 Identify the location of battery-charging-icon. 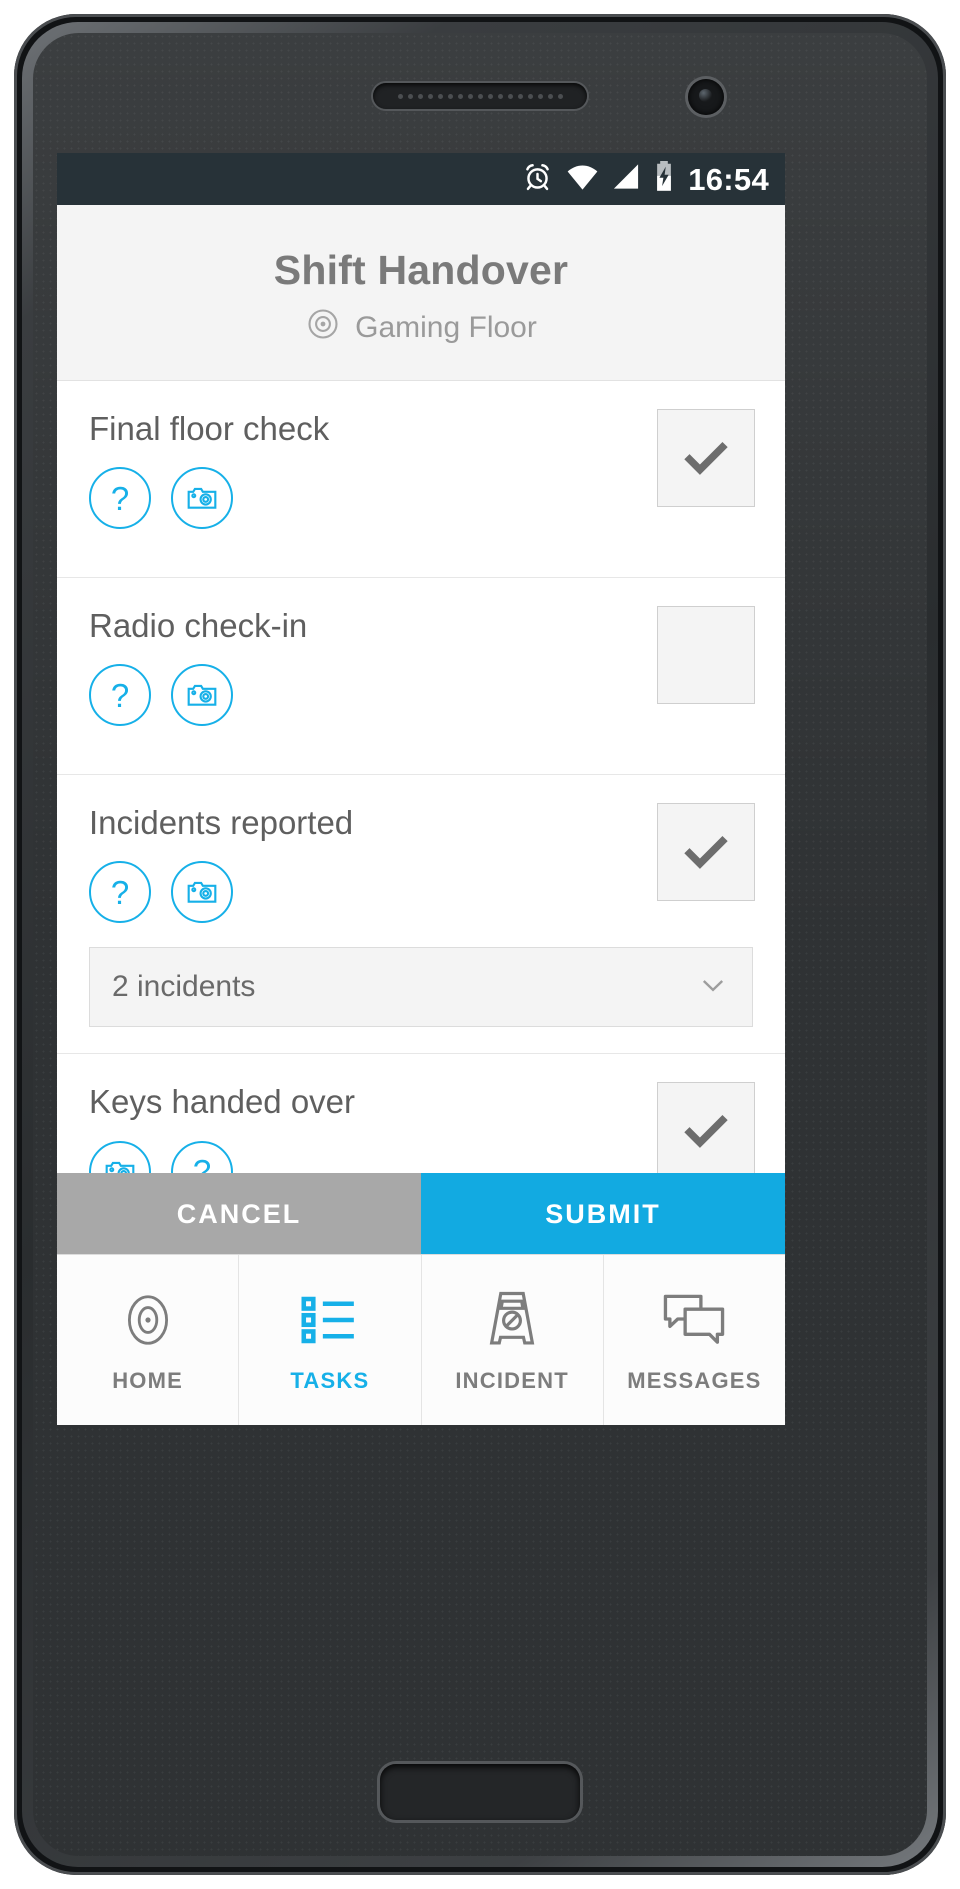
(664, 179).